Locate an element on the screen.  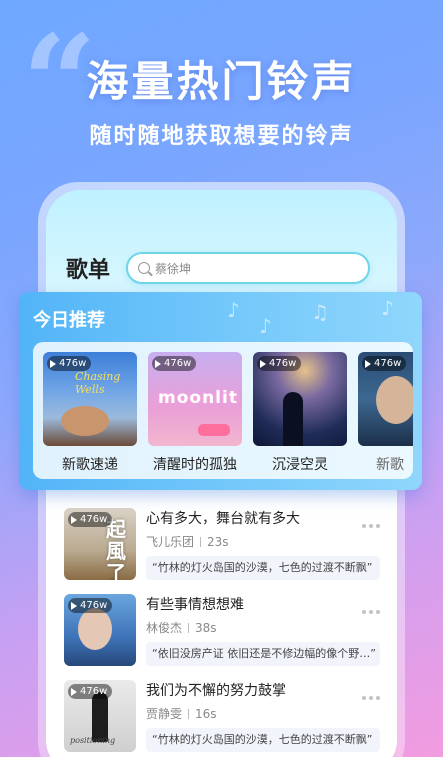
song-cover: 476w is located at coordinates (100, 630).